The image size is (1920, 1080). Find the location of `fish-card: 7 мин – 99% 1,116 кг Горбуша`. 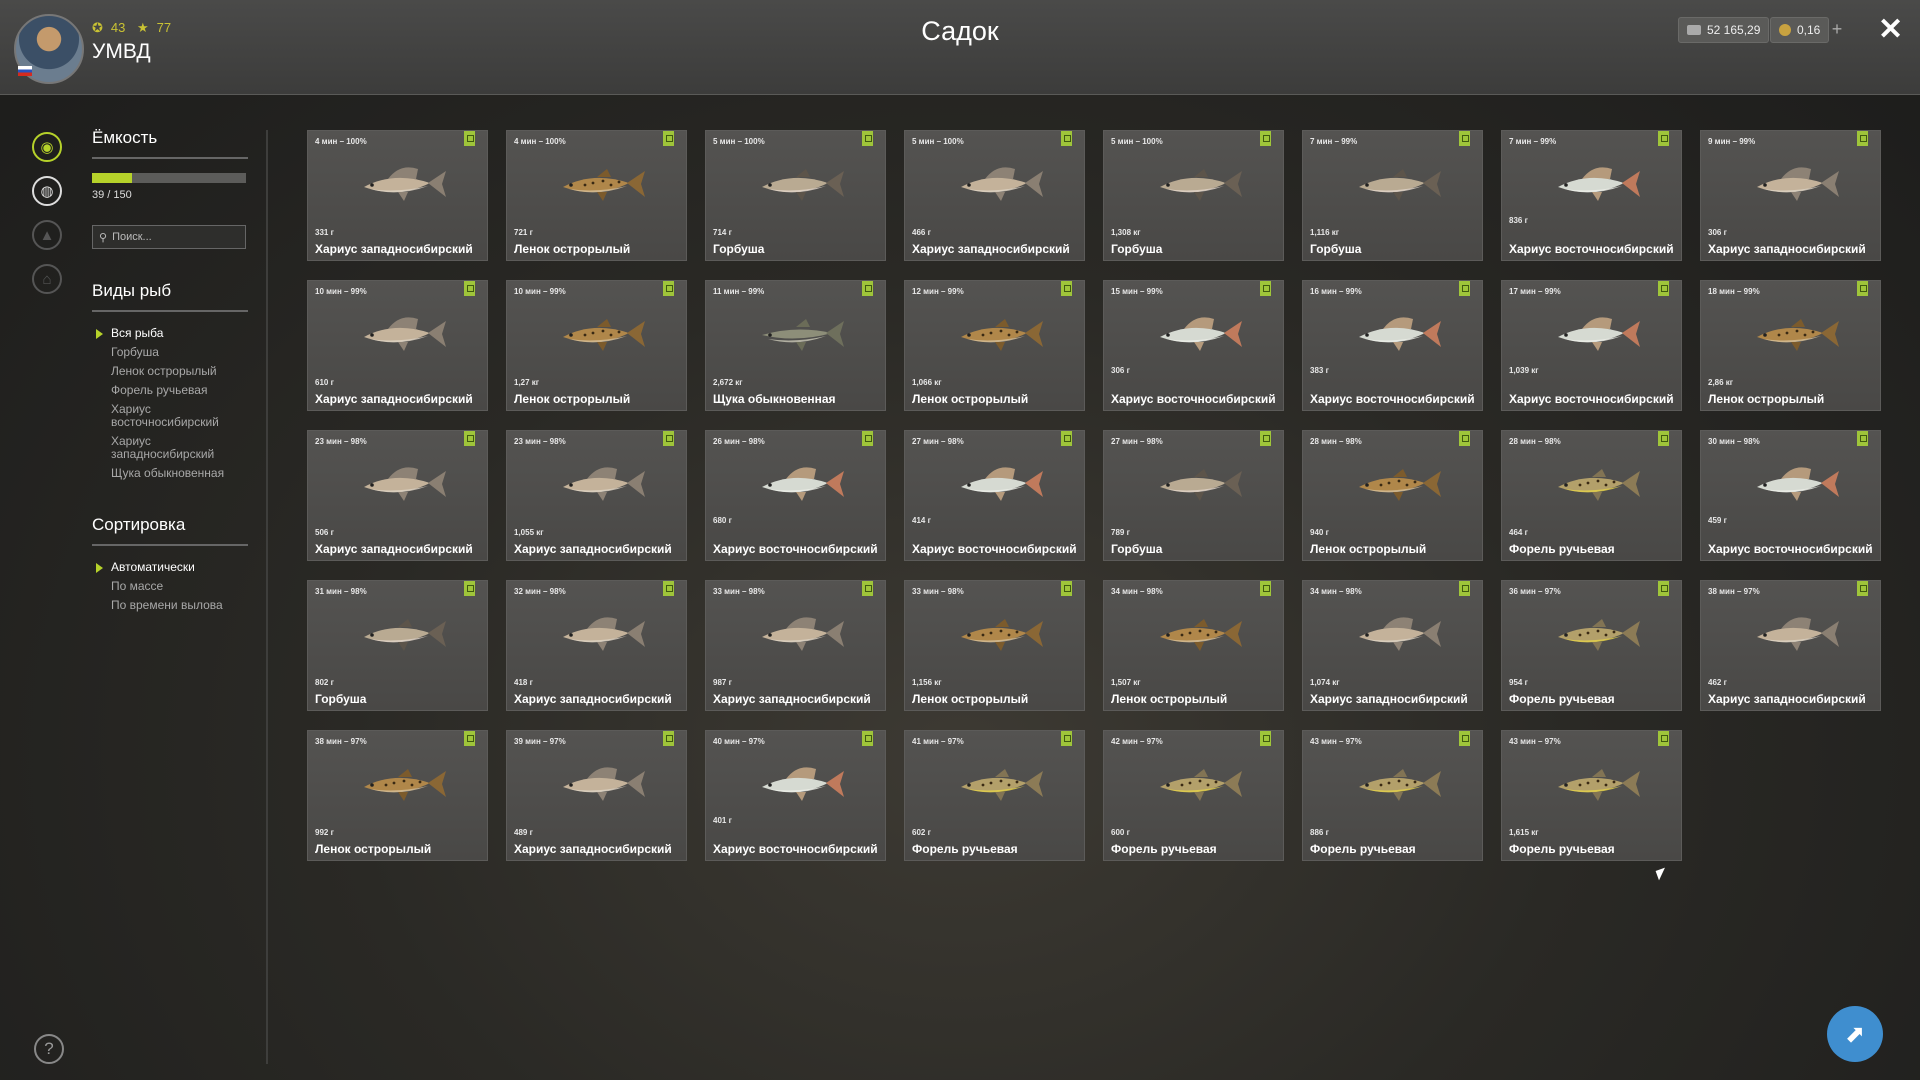

fish-card: 7 мин – 99% 1,116 кг Горбуша is located at coordinates (1392, 195).